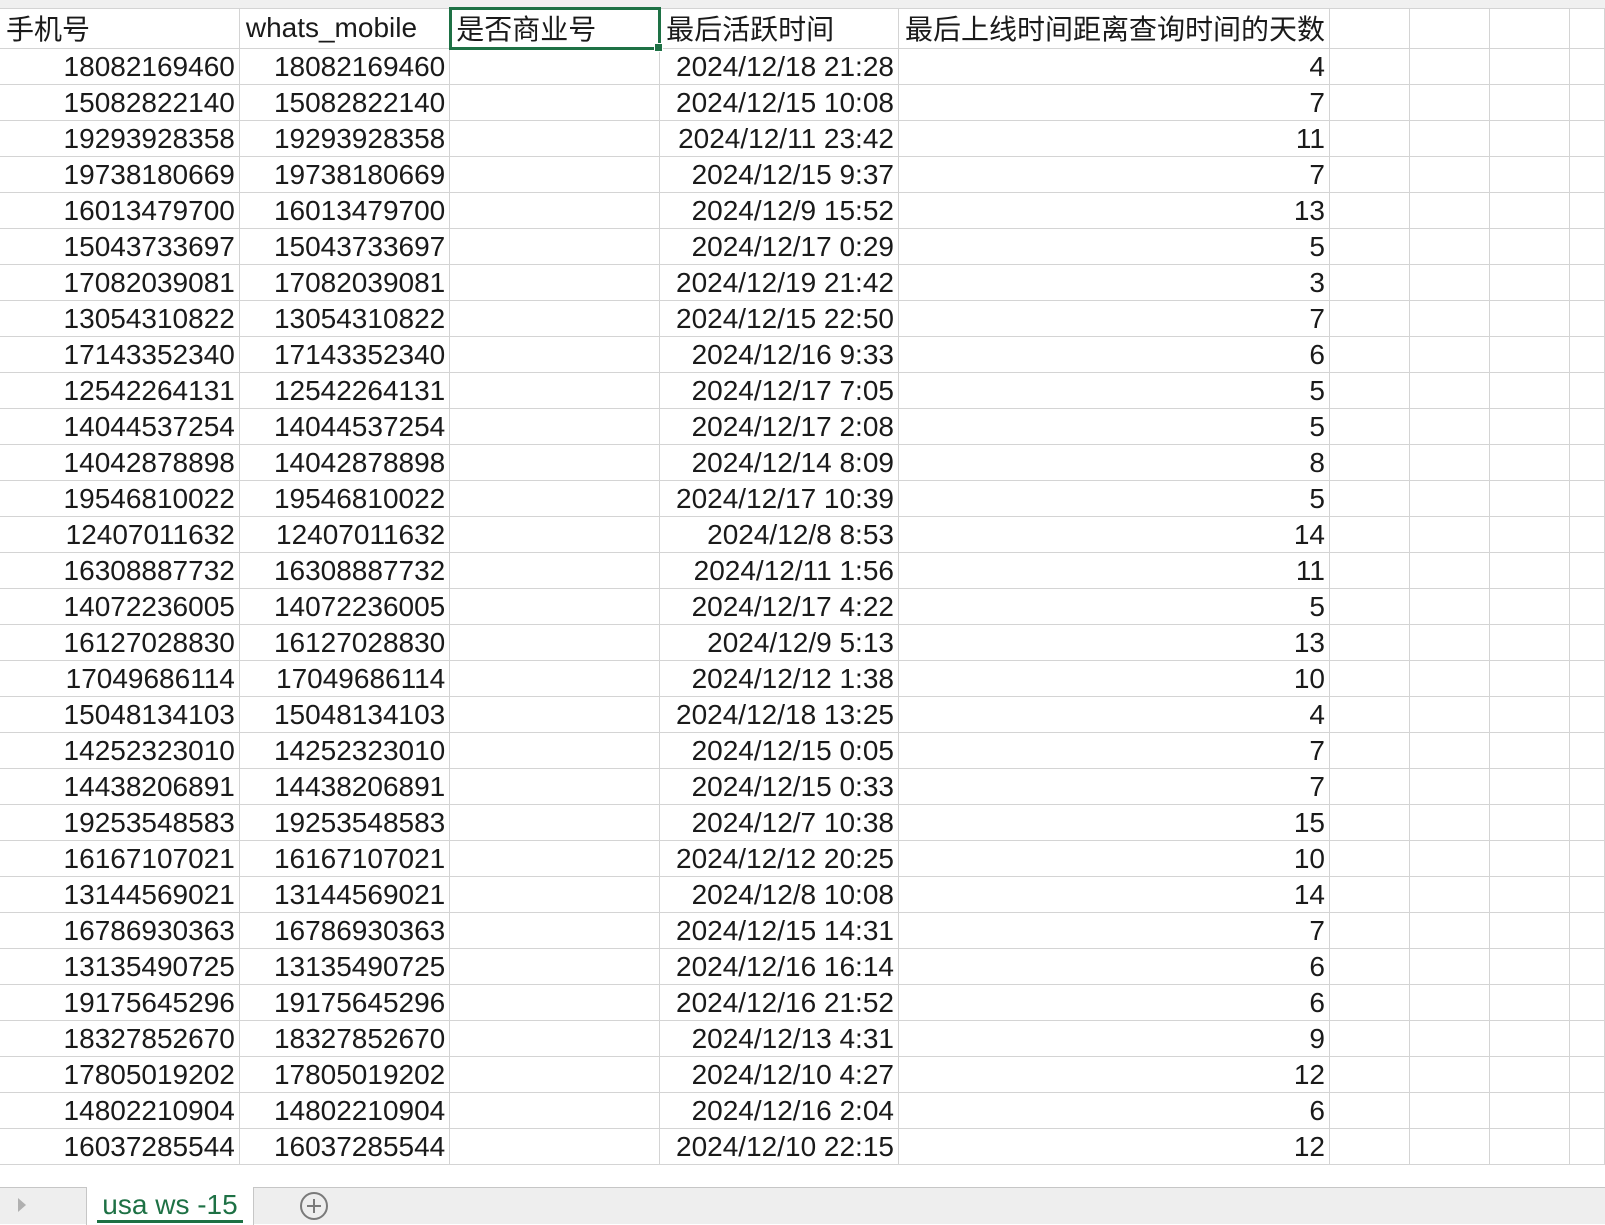  I want to click on cell: 13, so click(1114, 210).